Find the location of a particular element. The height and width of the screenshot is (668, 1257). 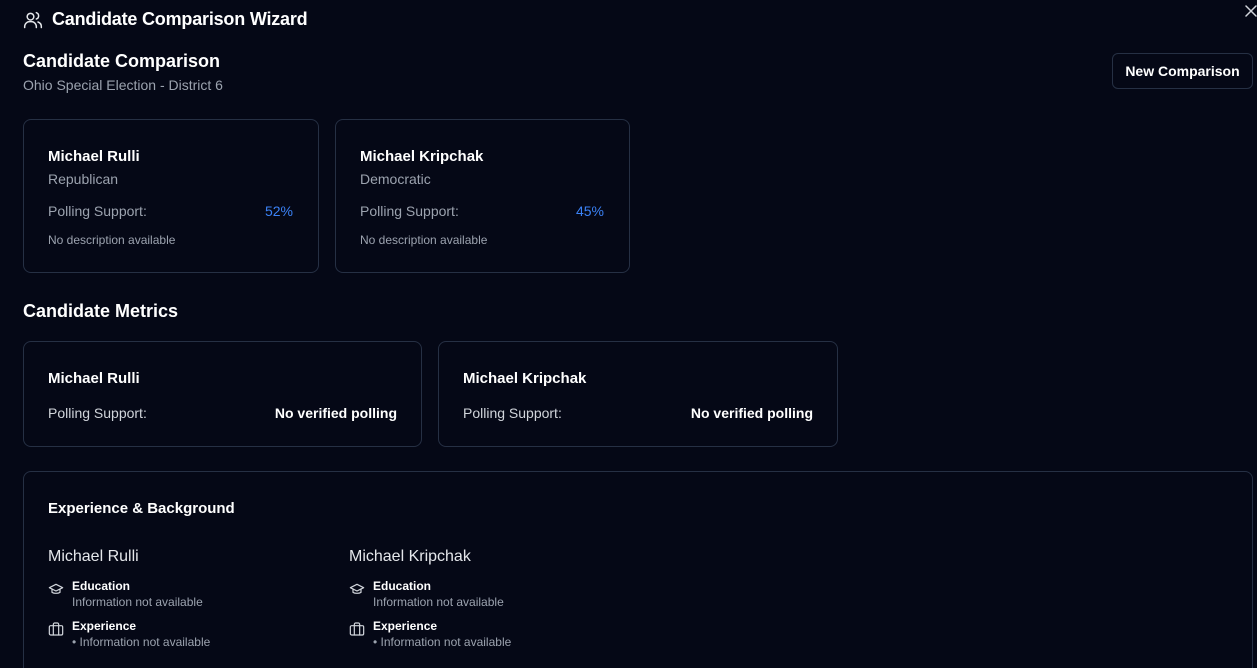

polling-row: Polling Support: 52% is located at coordinates (170, 211).